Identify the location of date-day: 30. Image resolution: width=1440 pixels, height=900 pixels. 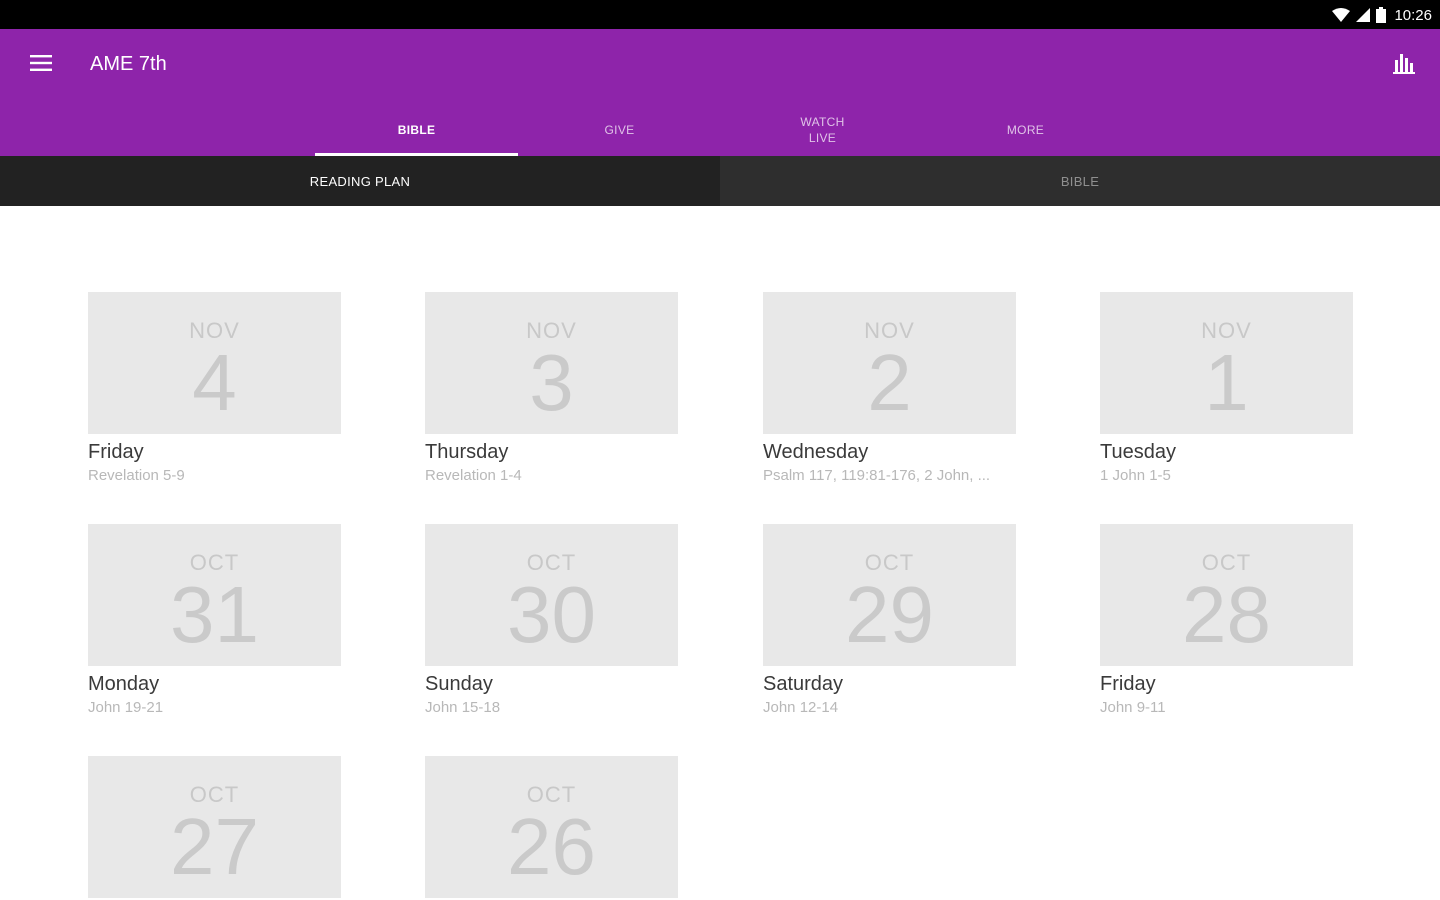
(551, 614).